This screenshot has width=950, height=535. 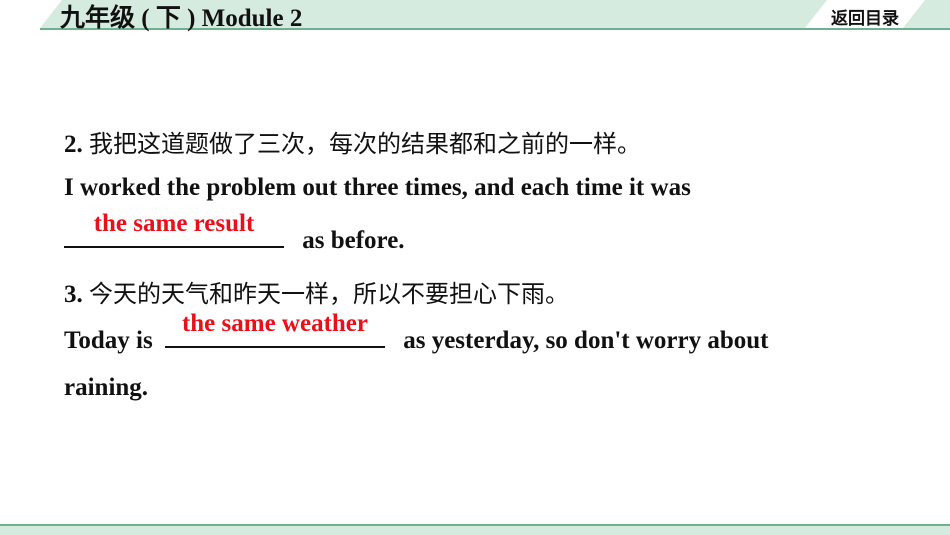 What do you see at coordinates (365, 144) in the screenshot?
I see `question-chinese: 我把这道题做了三次，每次的结果都和之前的一样。` at bounding box center [365, 144].